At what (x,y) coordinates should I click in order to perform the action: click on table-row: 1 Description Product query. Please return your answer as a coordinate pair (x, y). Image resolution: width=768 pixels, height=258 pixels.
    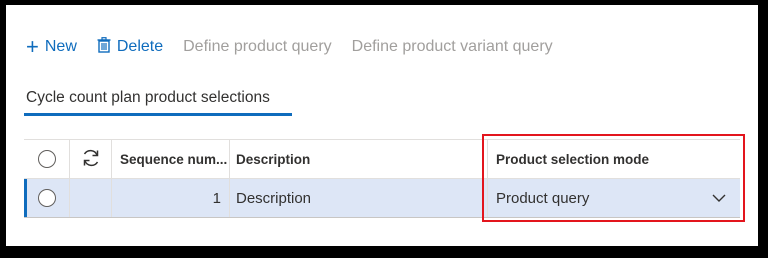
    Looking at the image, I should click on (382, 198).